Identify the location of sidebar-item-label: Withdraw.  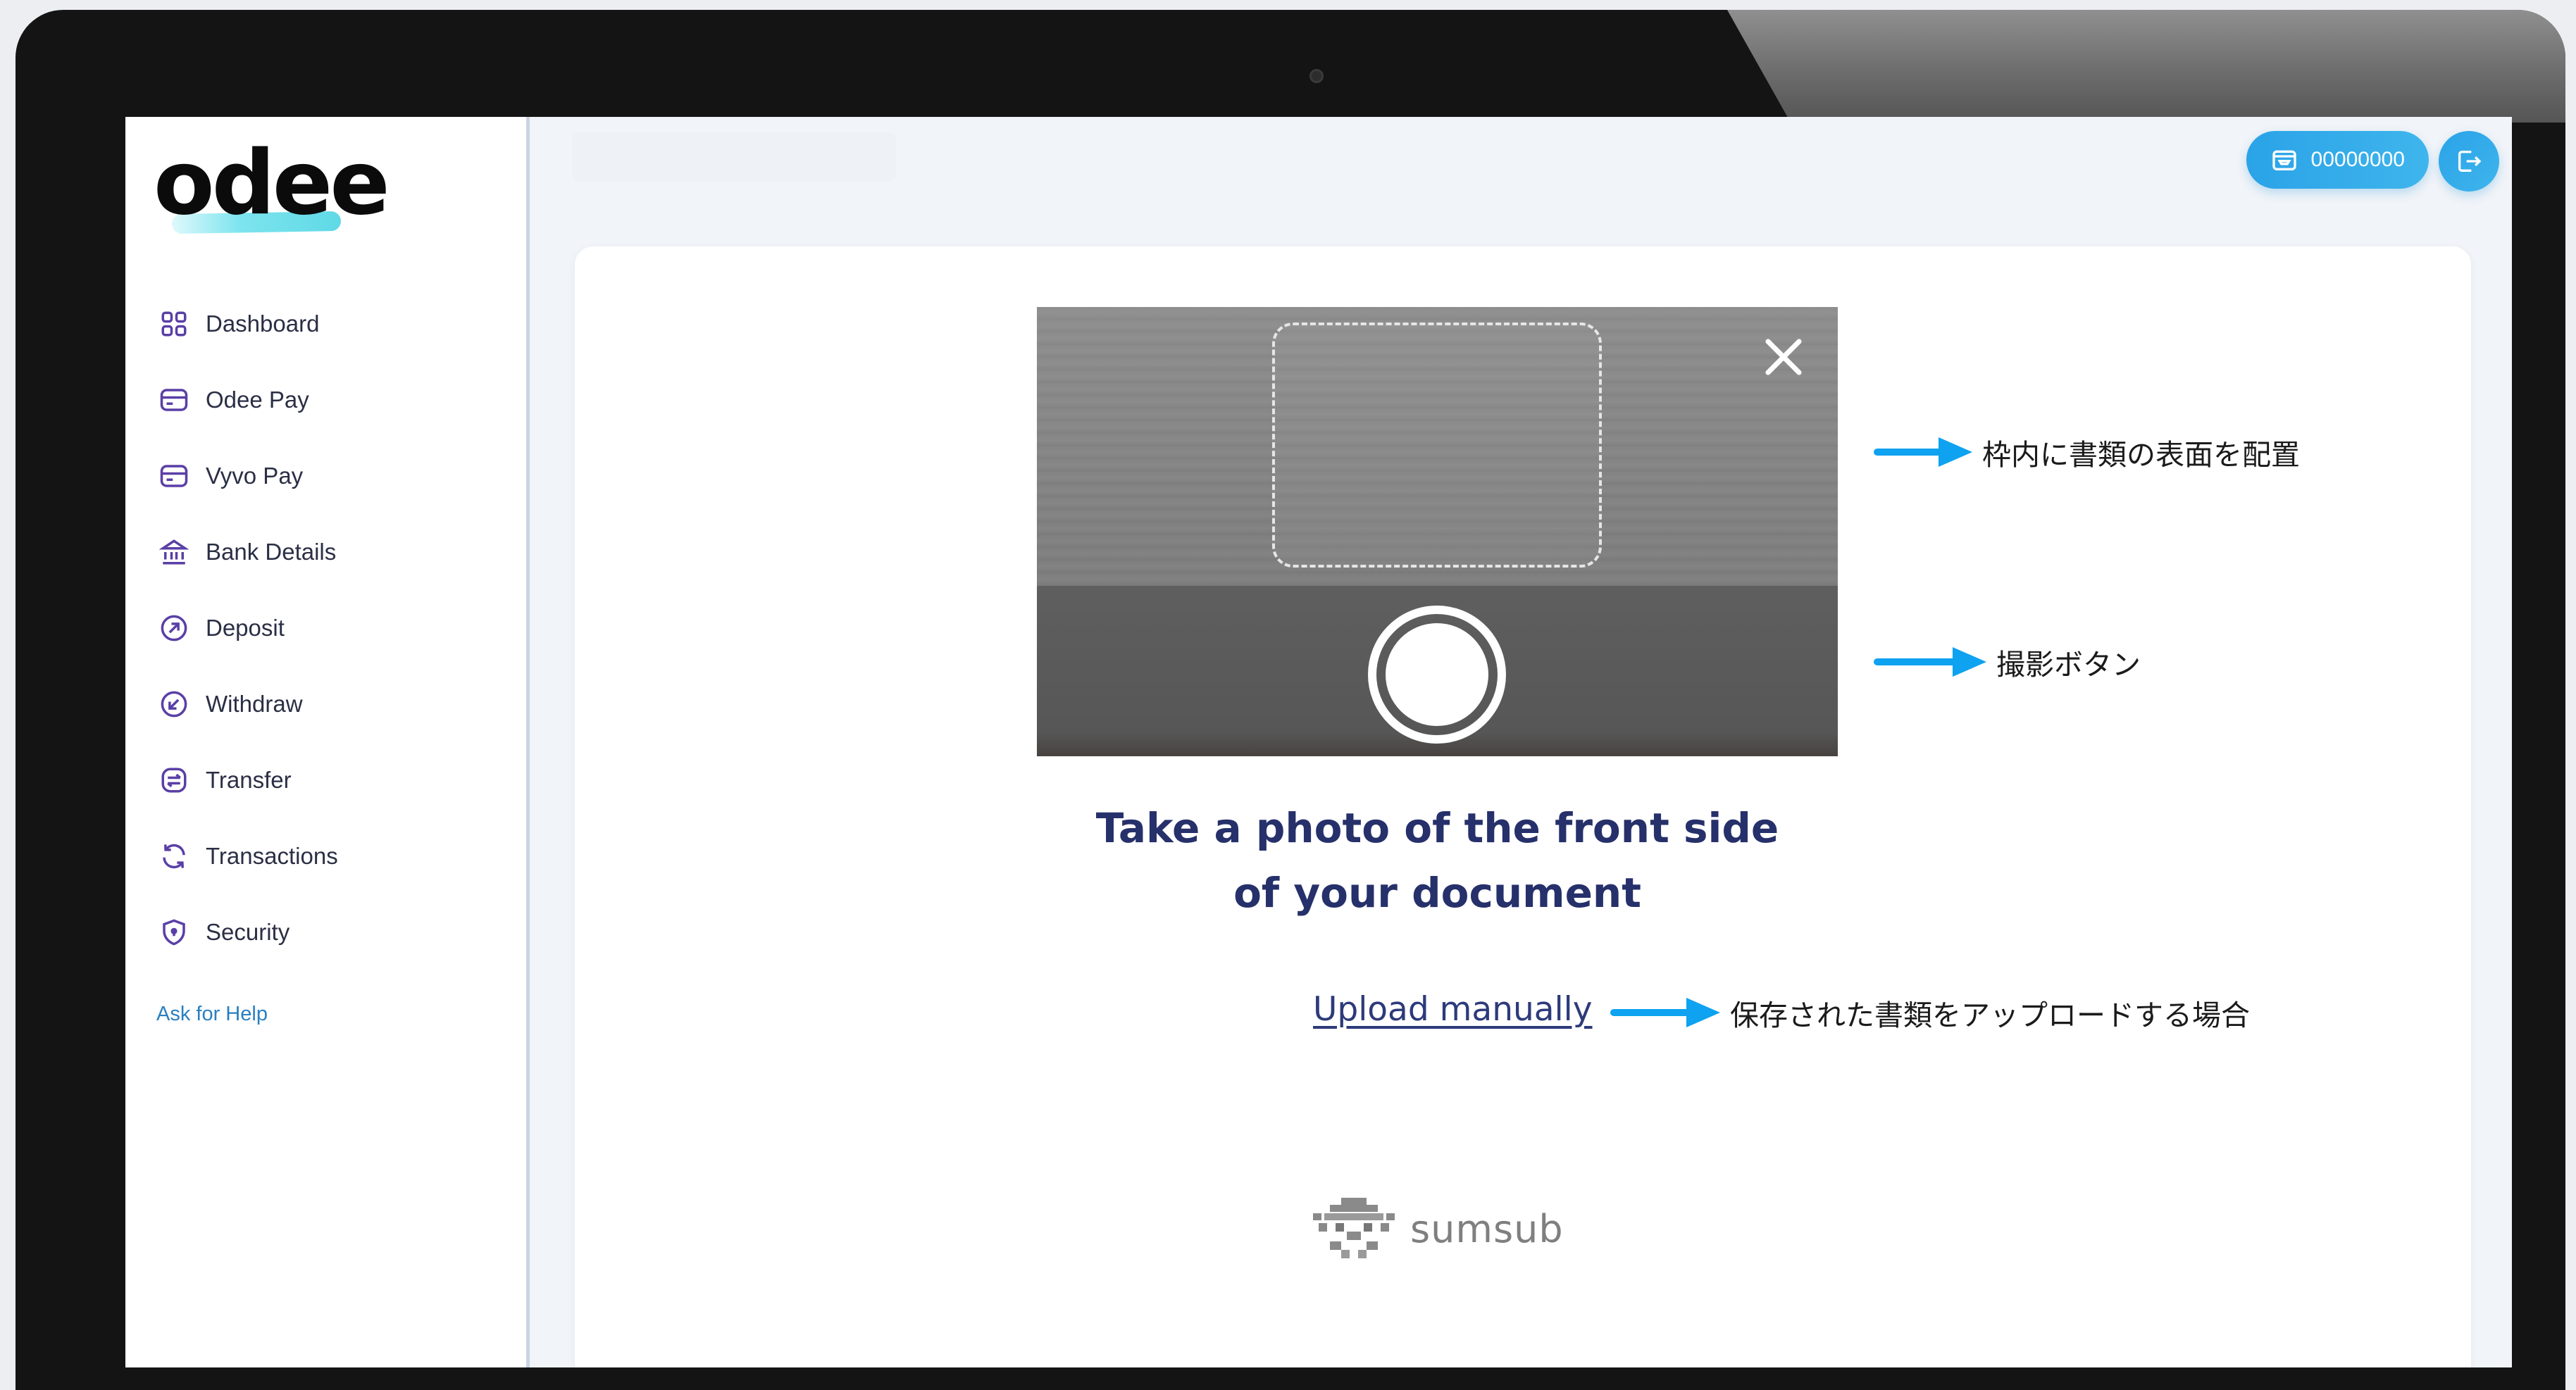
(254, 704).